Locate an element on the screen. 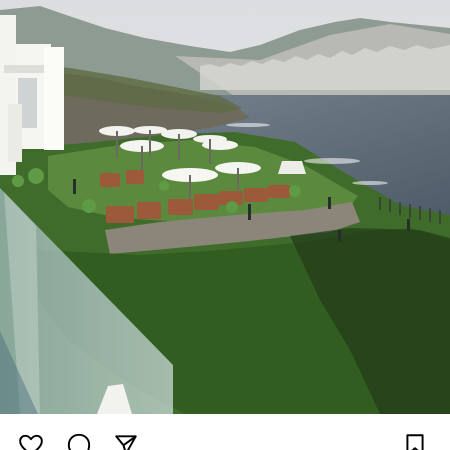 This screenshot has height=450, width=450. bookmark-icon is located at coordinates (415, 442).